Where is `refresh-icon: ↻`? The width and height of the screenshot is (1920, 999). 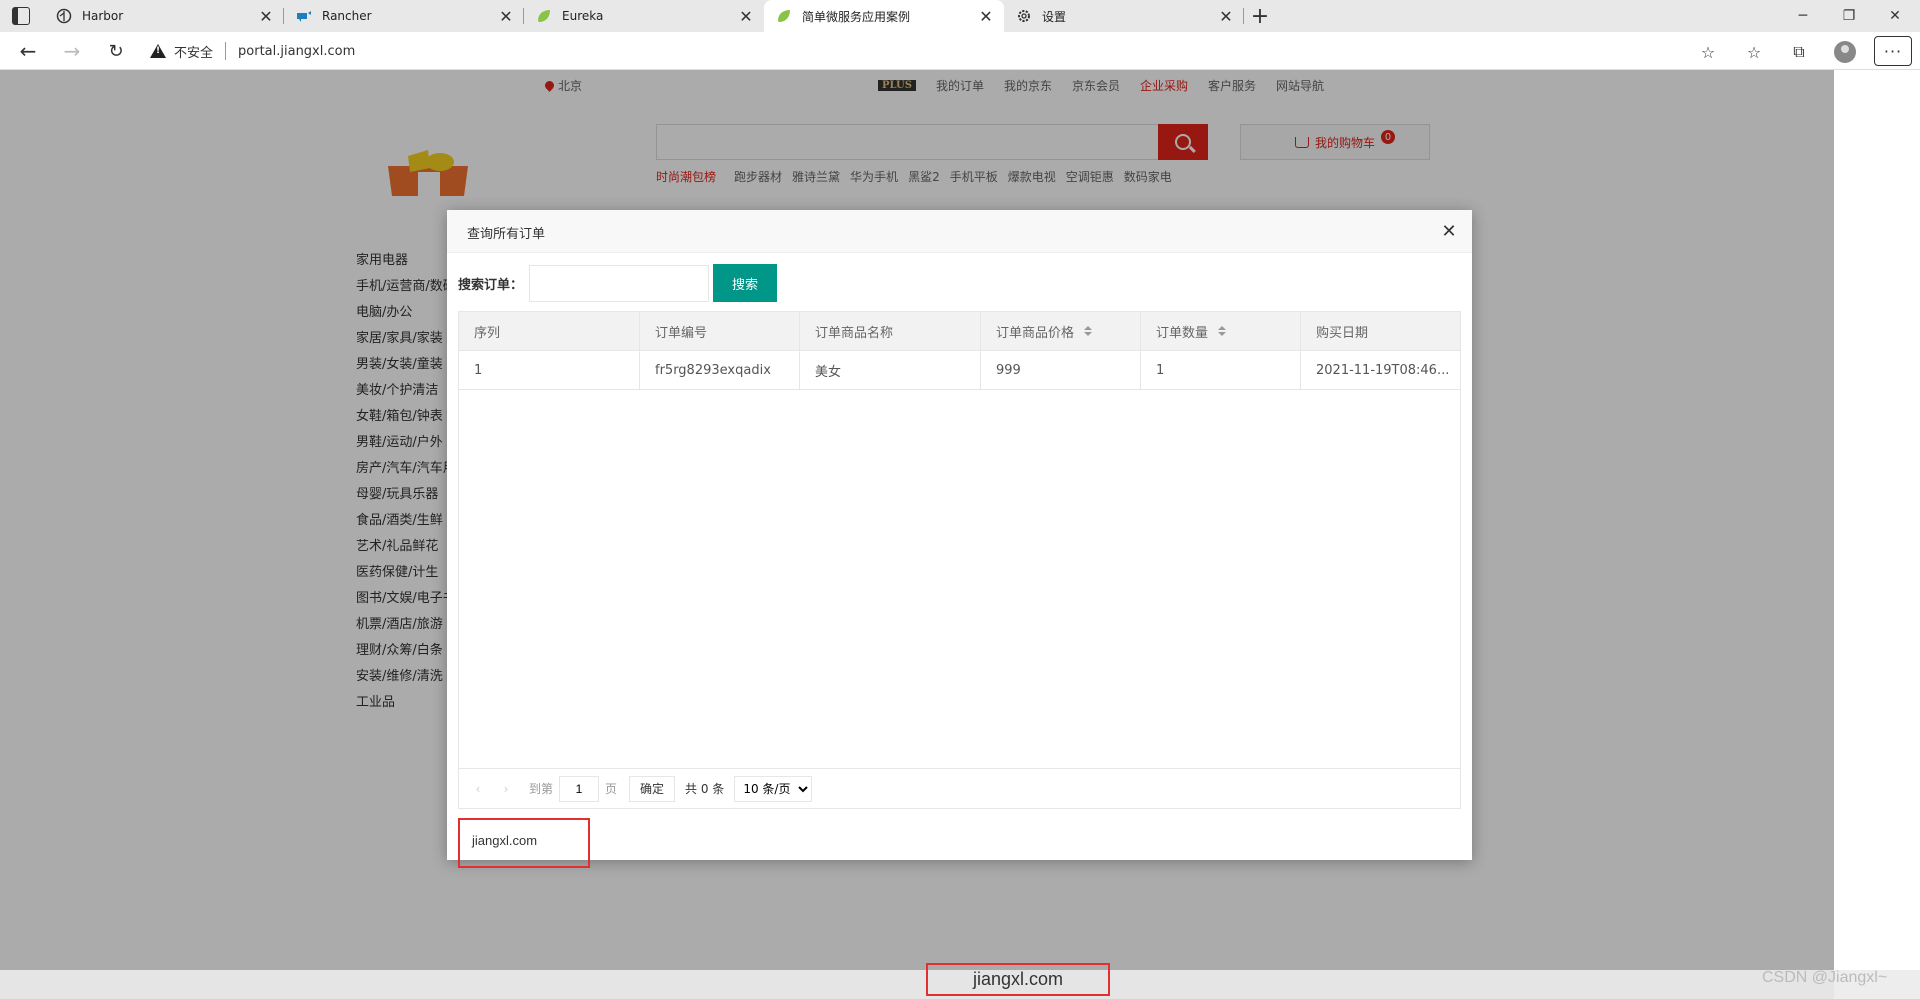 refresh-icon: ↻ is located at coordinates (116, 51).